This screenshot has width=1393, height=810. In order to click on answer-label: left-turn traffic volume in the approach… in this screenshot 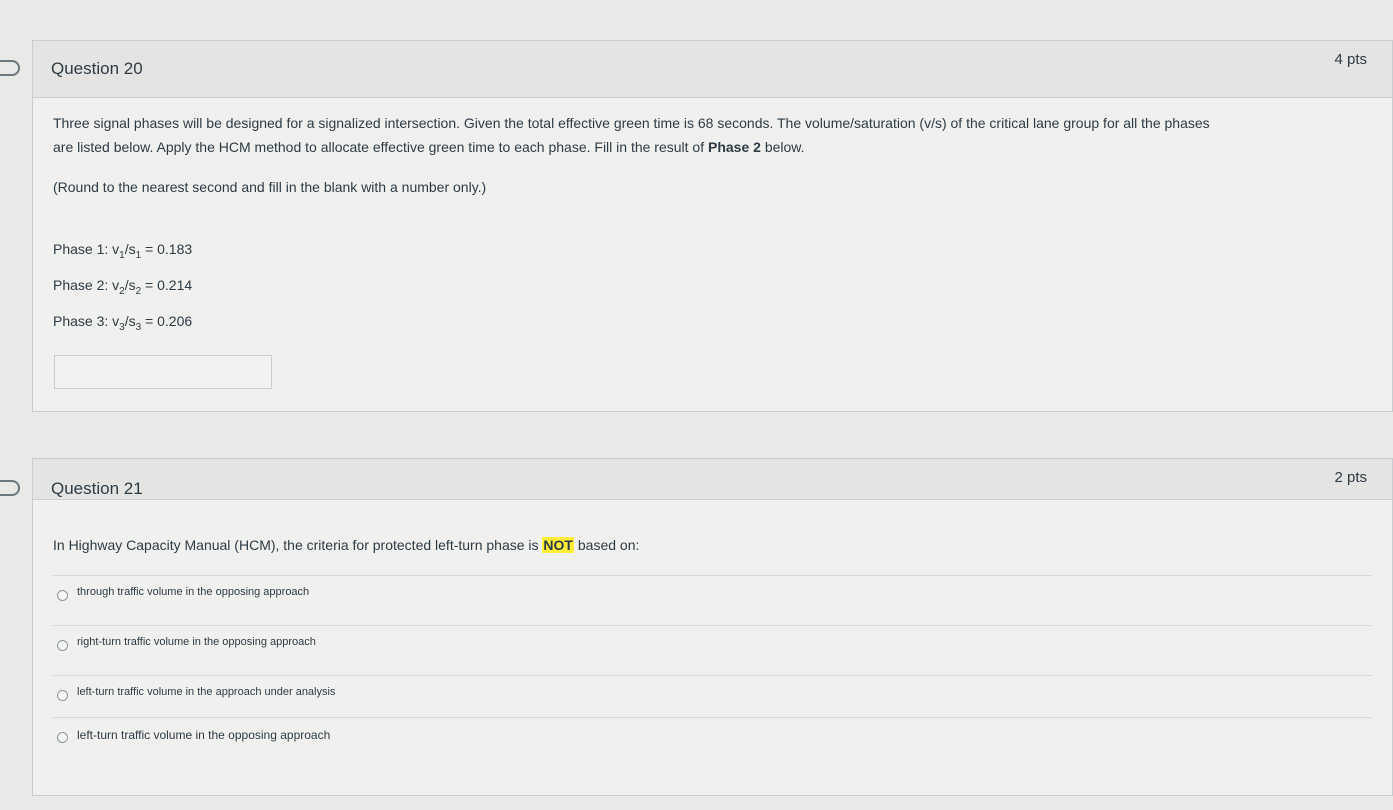, I will do `click(206, 692)`.